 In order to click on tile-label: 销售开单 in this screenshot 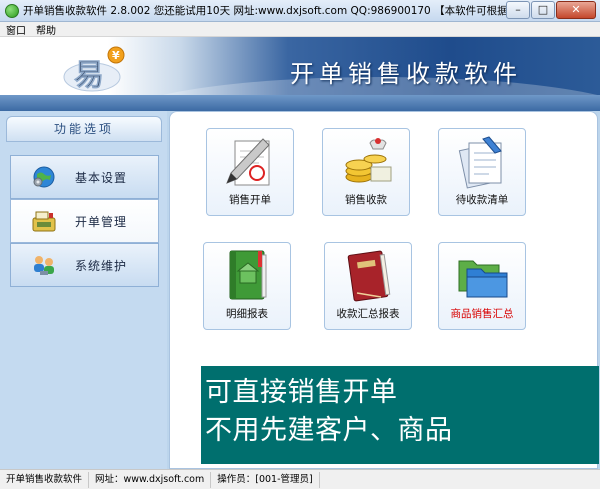, I will do `click(250, 200)`.